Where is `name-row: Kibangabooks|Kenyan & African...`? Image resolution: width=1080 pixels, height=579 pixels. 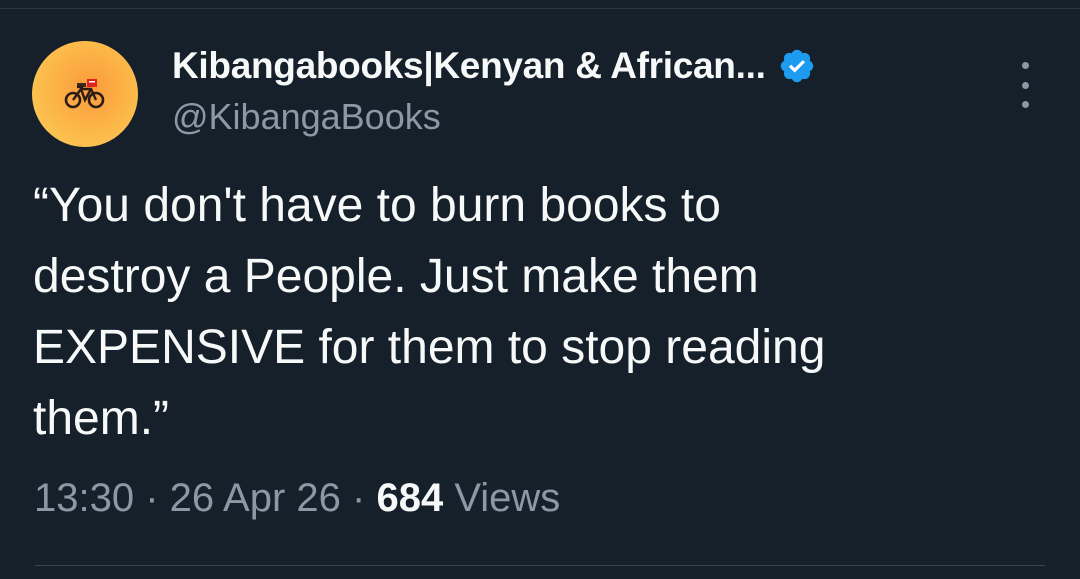
name-row: Kibangabooks|Kenyan & African... is located at coordinates (494, 66).